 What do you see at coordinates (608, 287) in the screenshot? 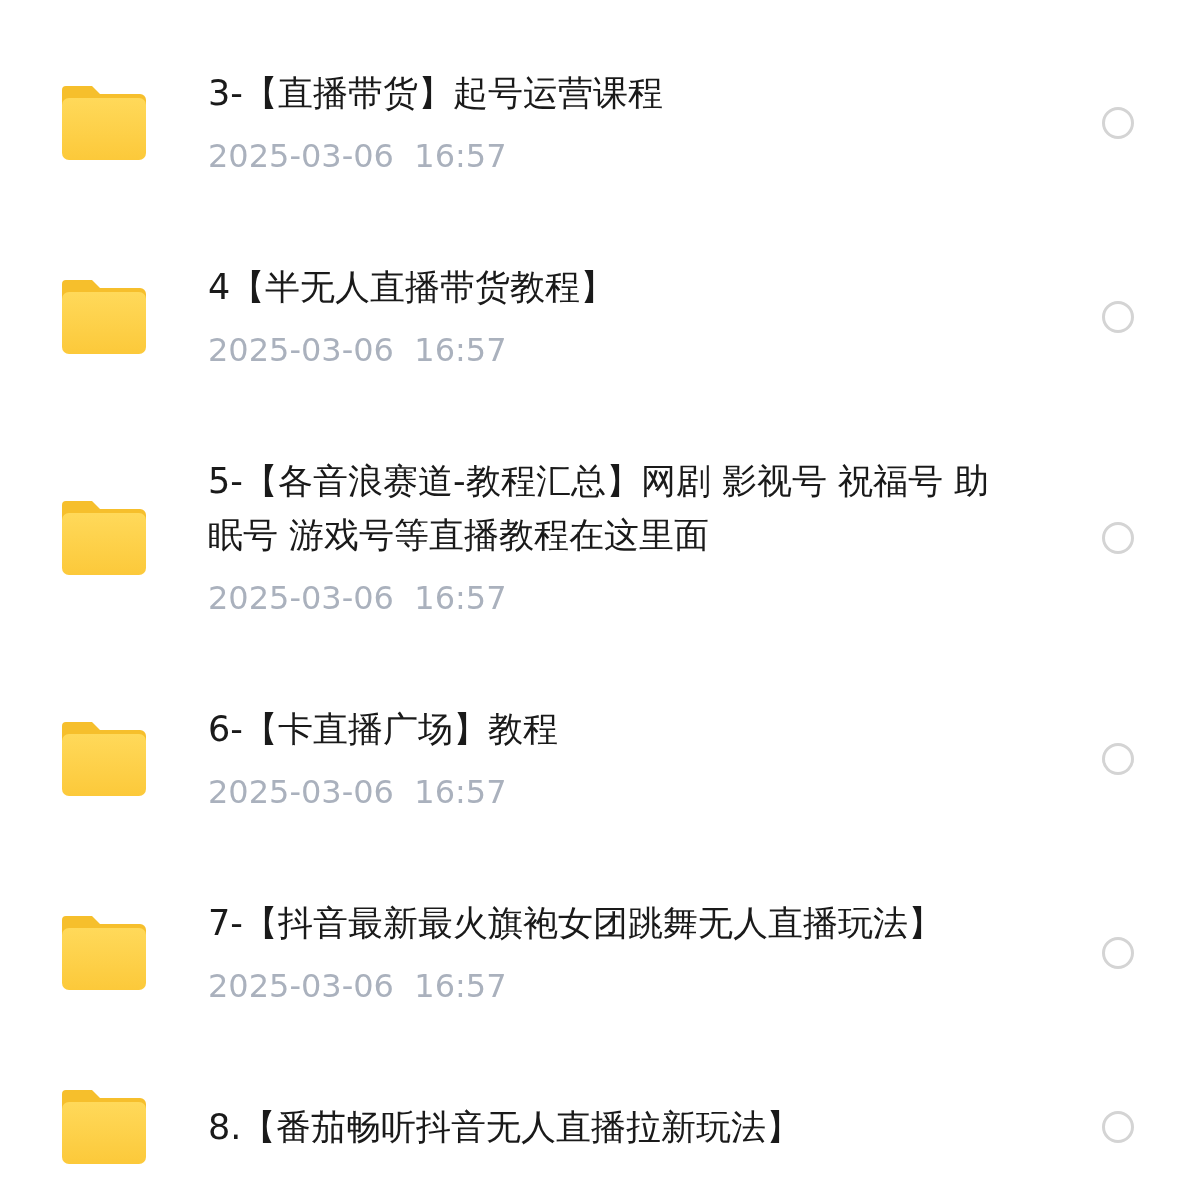
I see `folder-name: 4【半无人直播带货教程】` at bounding box center [608, 287].